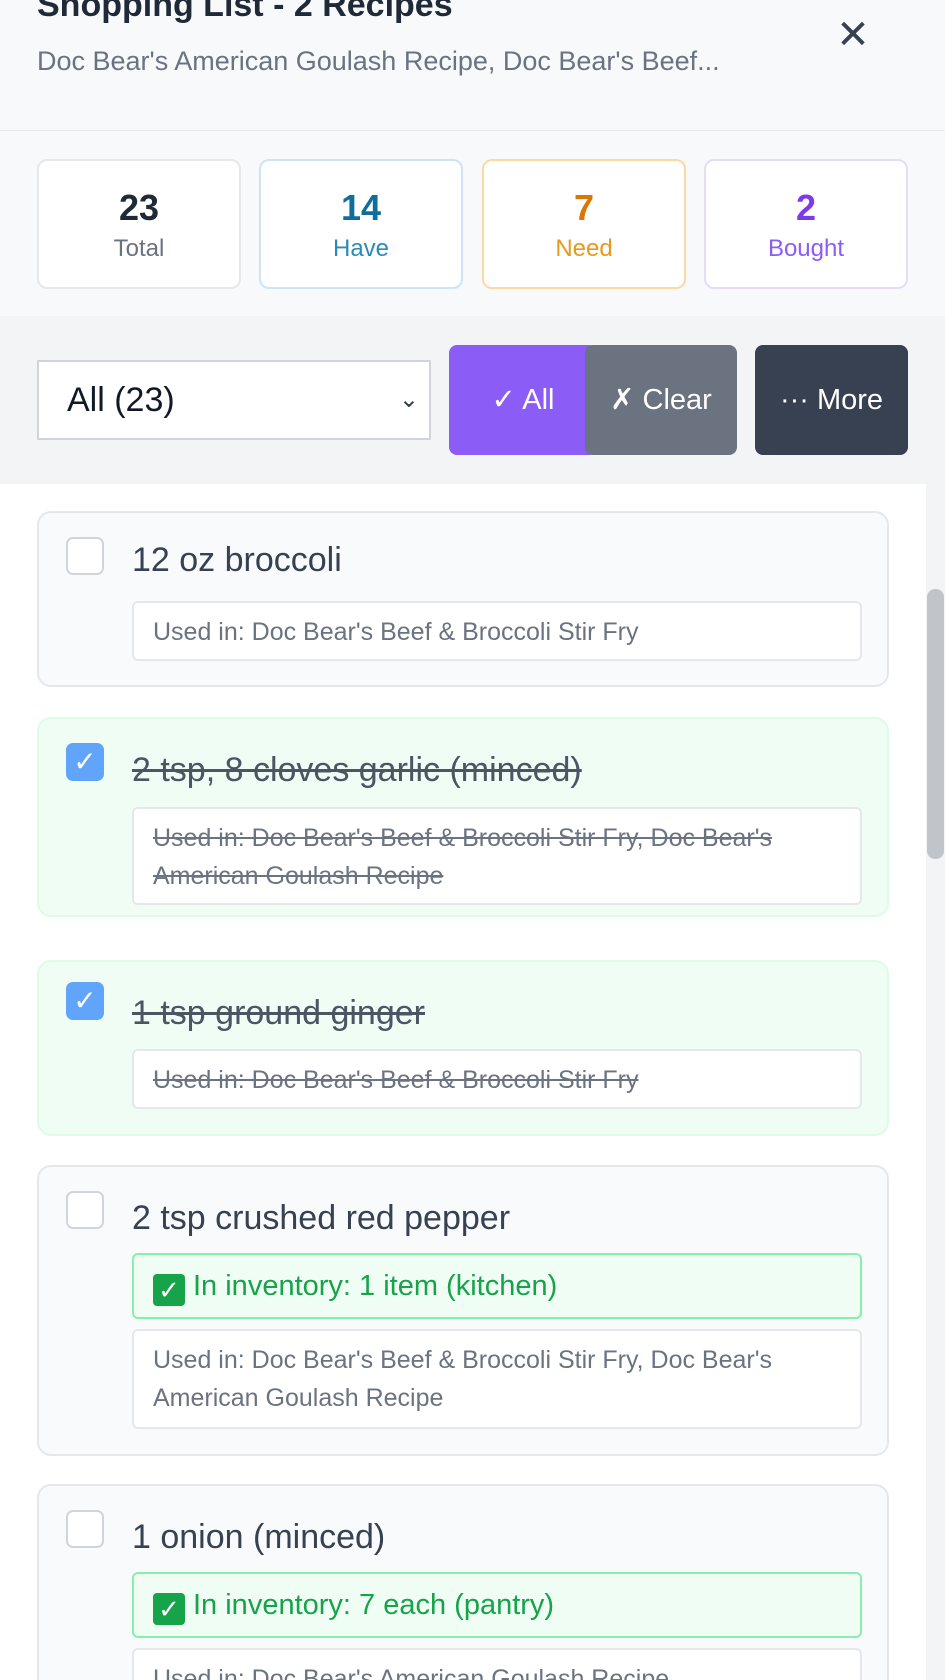 This screenshot has width=945, height=1680. Describe the element at coordinates (584, 248) in the screenshot. I see `stat-need-label: Need` at that location.